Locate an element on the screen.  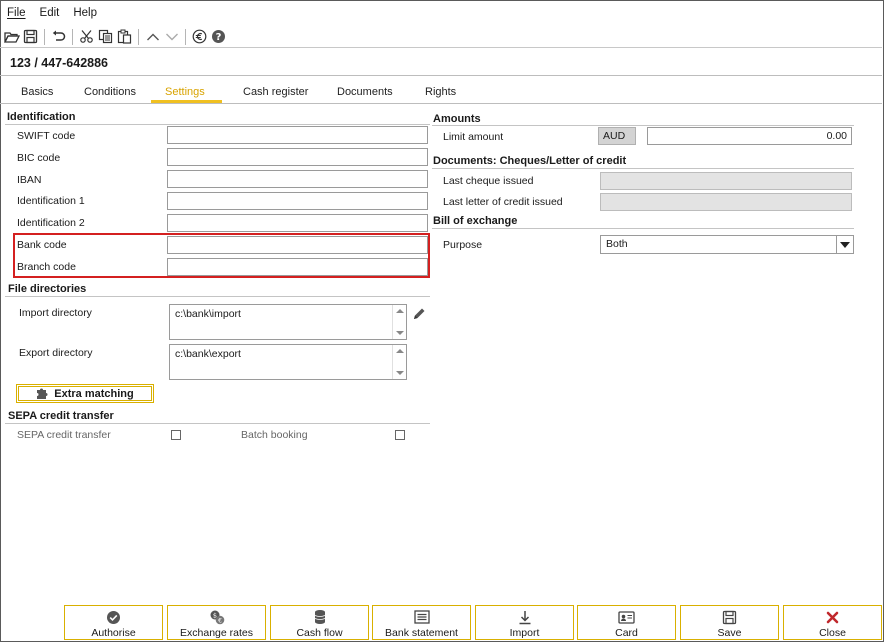
tab-cash-register: Cash register is located at coordinates (275, 92).